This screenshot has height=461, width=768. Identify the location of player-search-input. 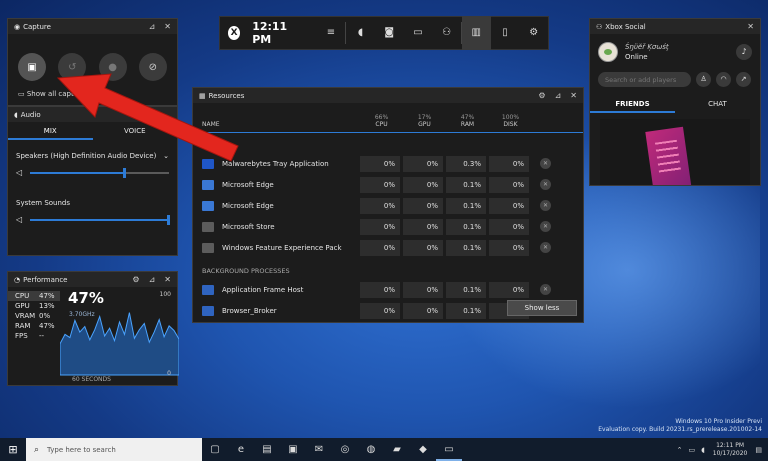
(644, 79).